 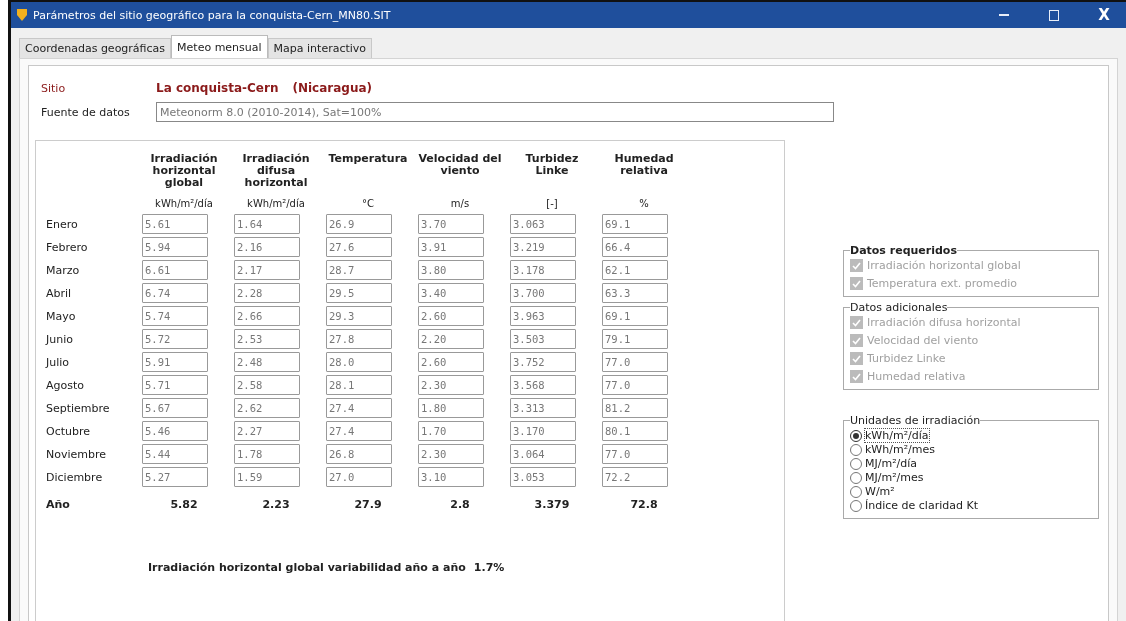 What do you see at coordinates (86, 112) in the screenshot?
I see `source-label: Fuente de datos` at bounding box center [86, 112].